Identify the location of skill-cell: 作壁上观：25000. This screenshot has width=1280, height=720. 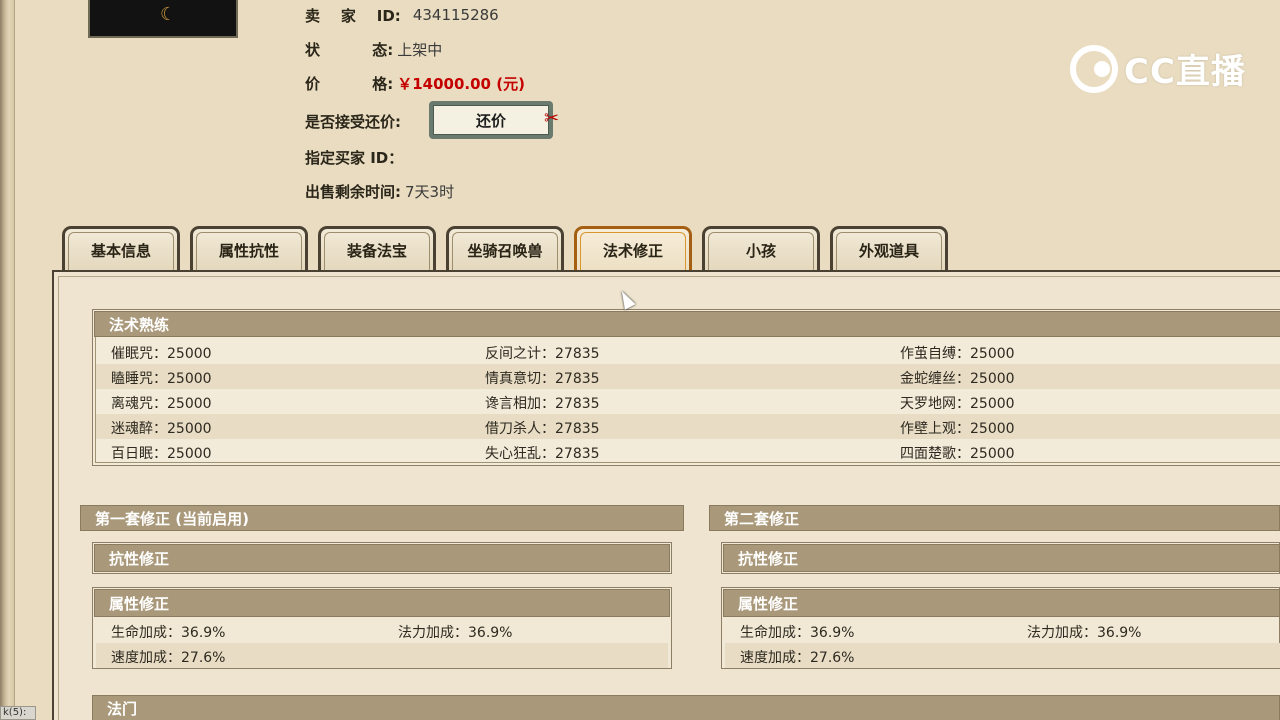
(957, 429).